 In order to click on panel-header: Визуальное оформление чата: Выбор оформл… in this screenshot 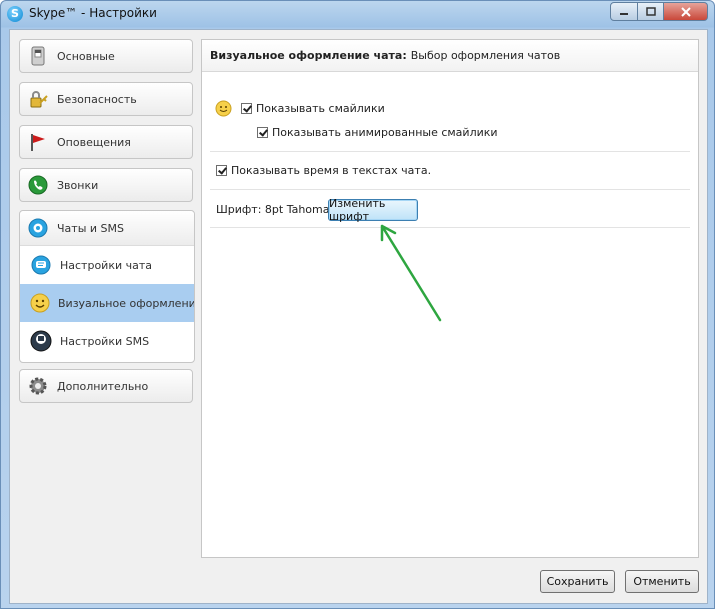, I will do `click(450, 56)`.